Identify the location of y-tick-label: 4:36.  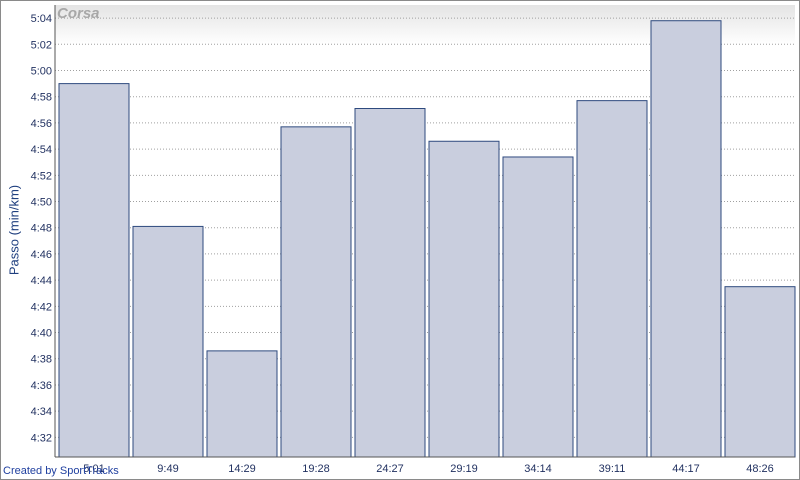
(41, 386).